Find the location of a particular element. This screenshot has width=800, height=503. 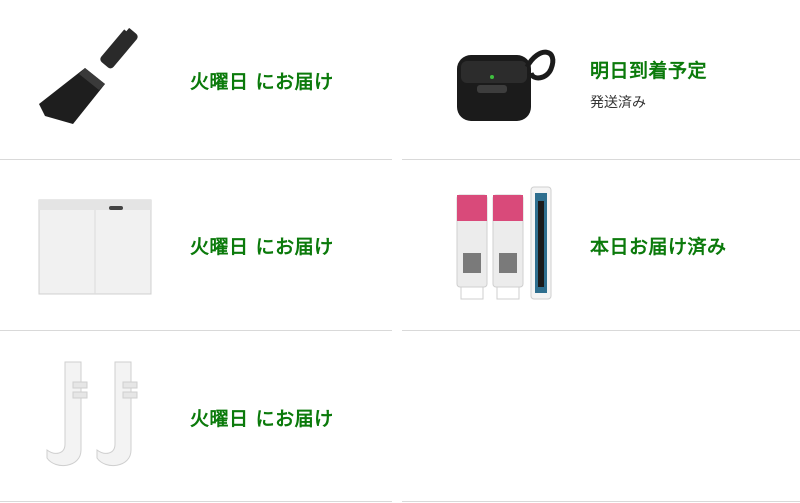

hooks-icon is located at coordinates (92, 413).